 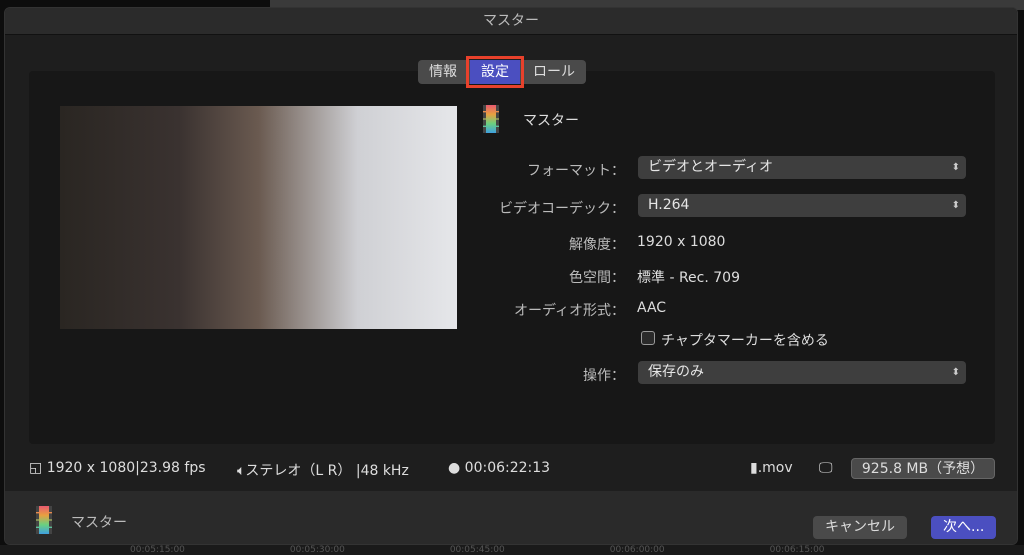 What do you see at coordinates (36, 468) in the screenshot?
I see `frame-size-icon: ◱` at bounding box center [36, 468].